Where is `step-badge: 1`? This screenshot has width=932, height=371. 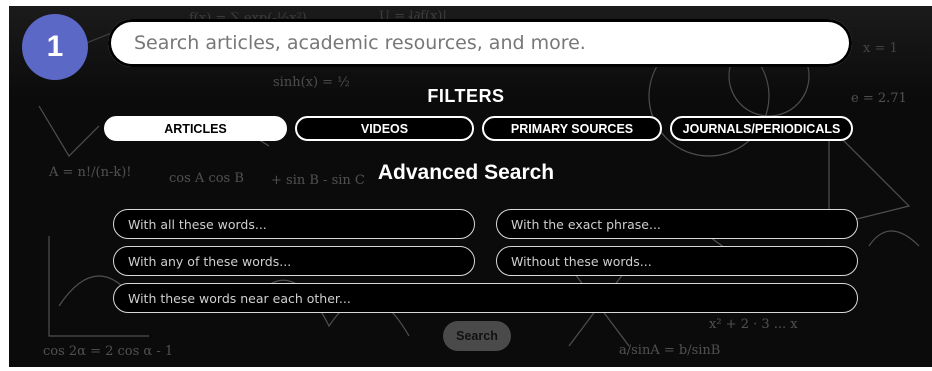
step-badge: 1 is located at coordinates (55, 47).